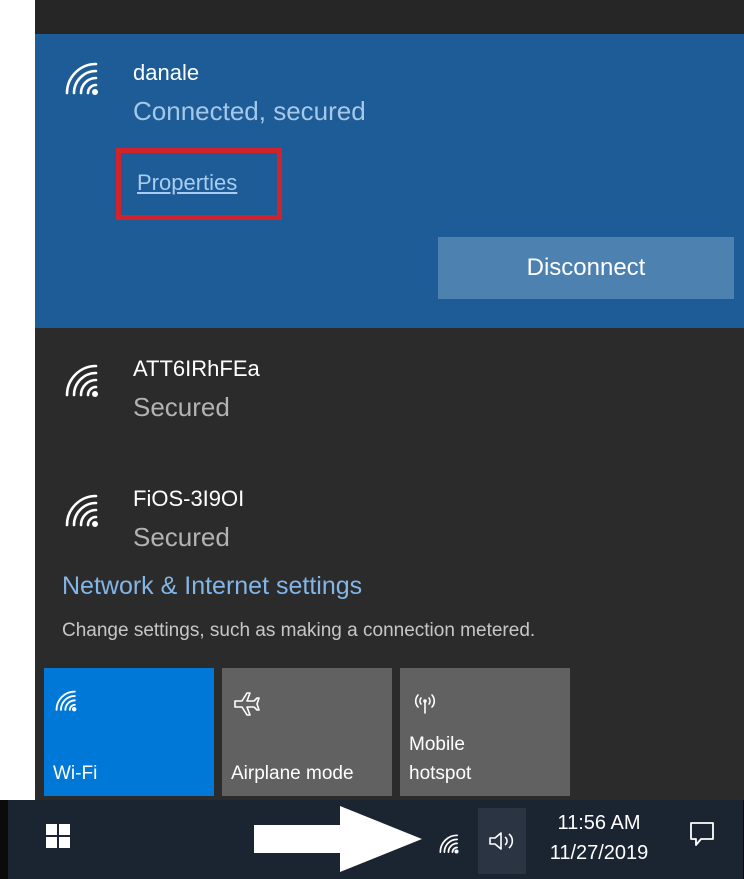 This screenshot has height=879, width=744. What do you see at coordinates (166, 72) in the screenshot?
I see `network-name: danale` at bounding box center [166, 72].